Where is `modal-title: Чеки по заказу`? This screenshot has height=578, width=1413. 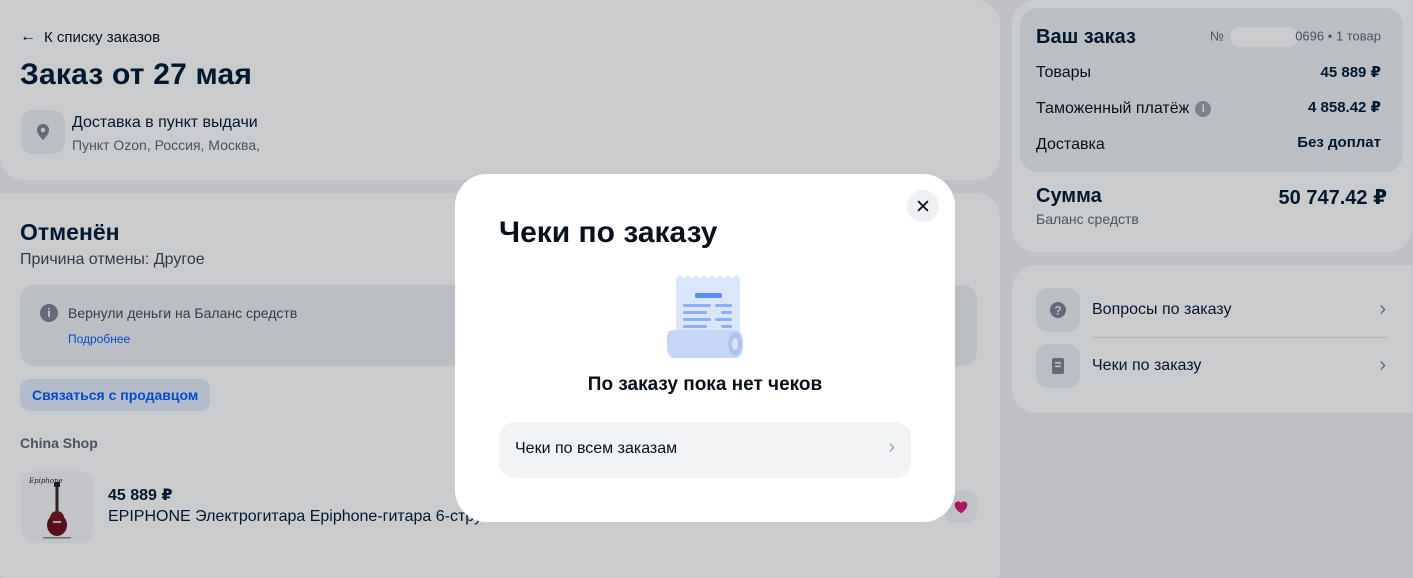 modal-title: Чеки по заказу is located at coordinates (608, 232).